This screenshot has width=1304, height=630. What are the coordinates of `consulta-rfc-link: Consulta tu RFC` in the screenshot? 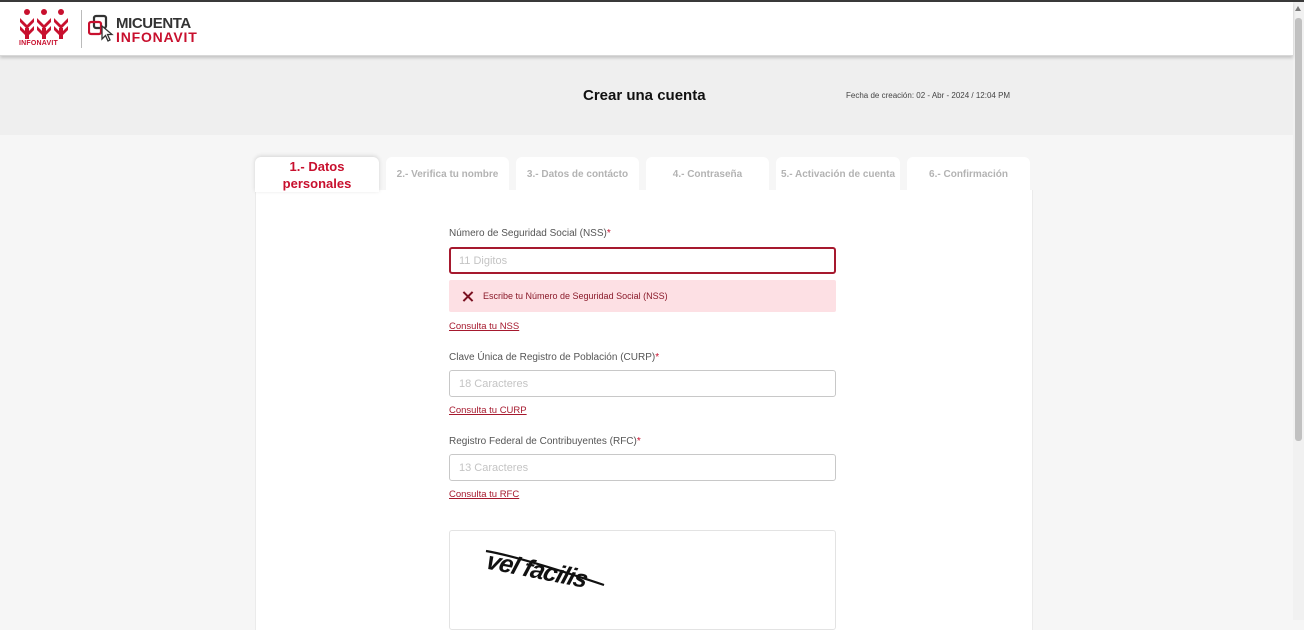 It's located at (484, 494).